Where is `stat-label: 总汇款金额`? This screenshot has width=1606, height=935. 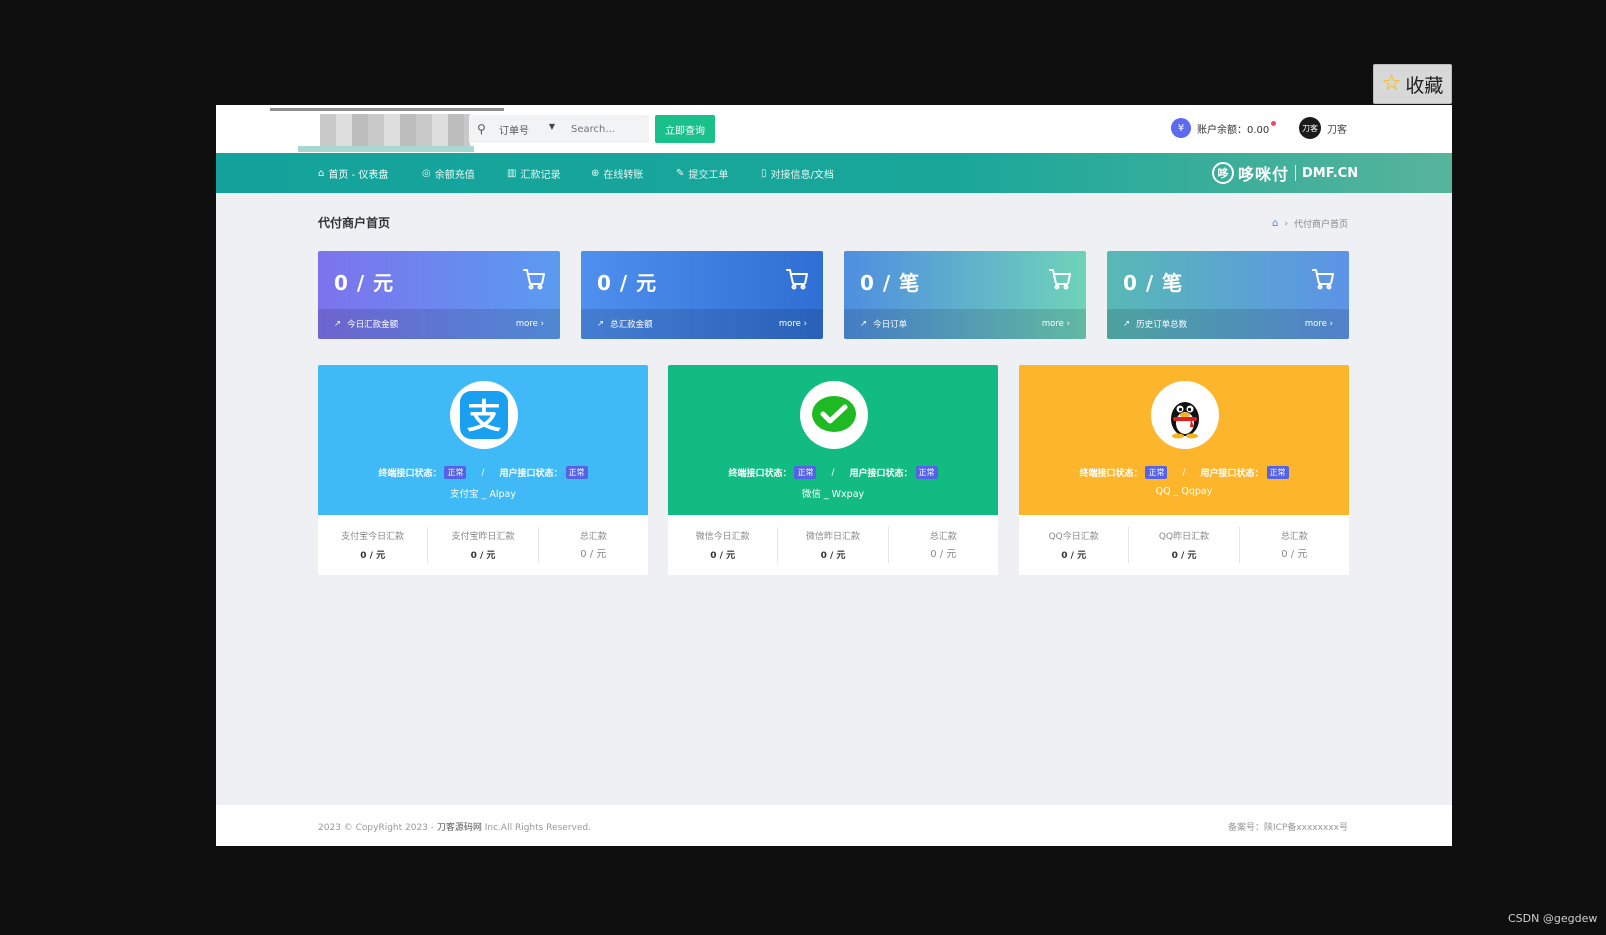 stat-label: 总汇款金额 is located at coordinates (631, 325).